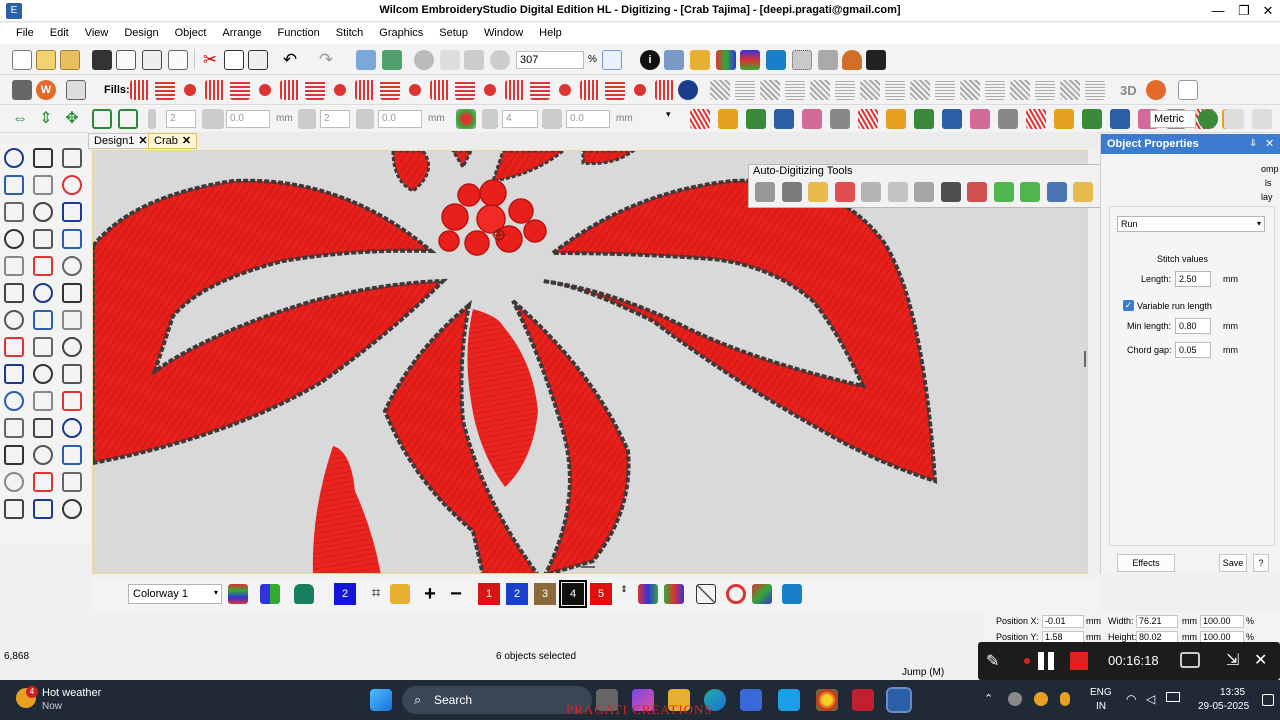  What do you see at coordinates (1064, 119) in the screenshot?
I see `stitch-tool-14-icon` at bounding box center [1064, 119].